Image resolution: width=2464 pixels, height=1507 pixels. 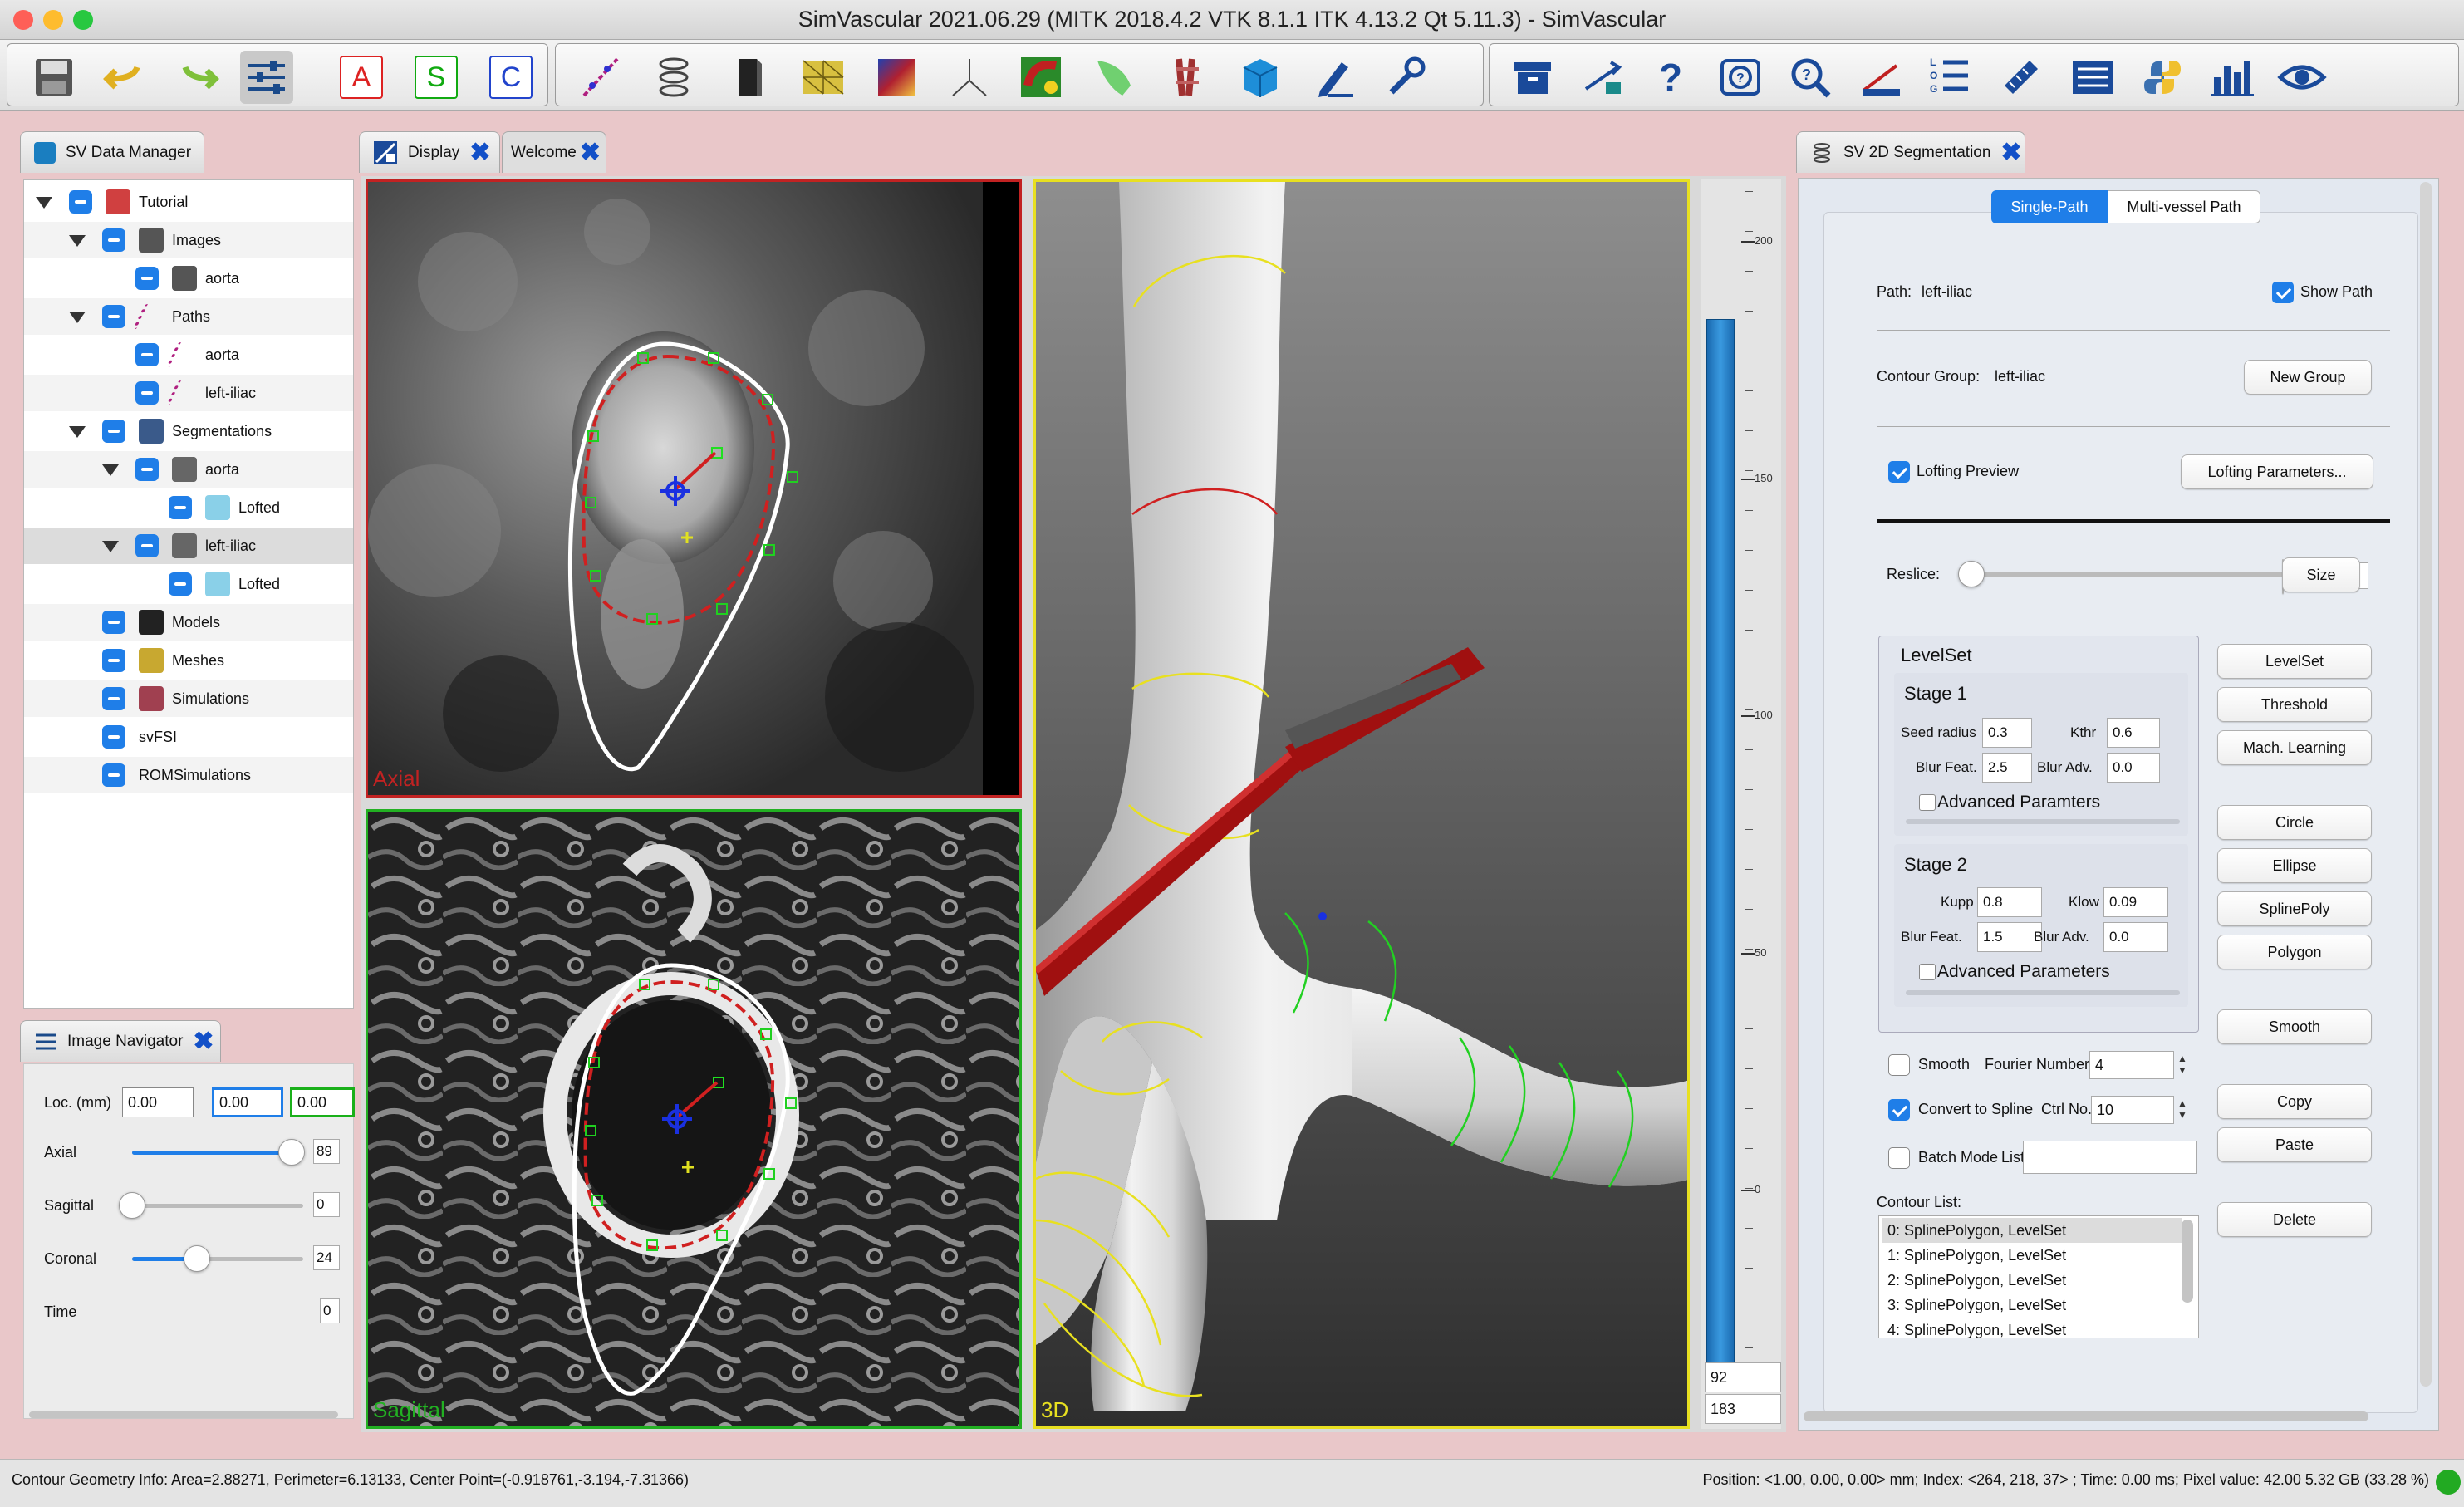 What do you see at coordinates (2294, 1101) in the screenshot?
I see `copy-button: Copy` at bounding box center [2294, 1101].